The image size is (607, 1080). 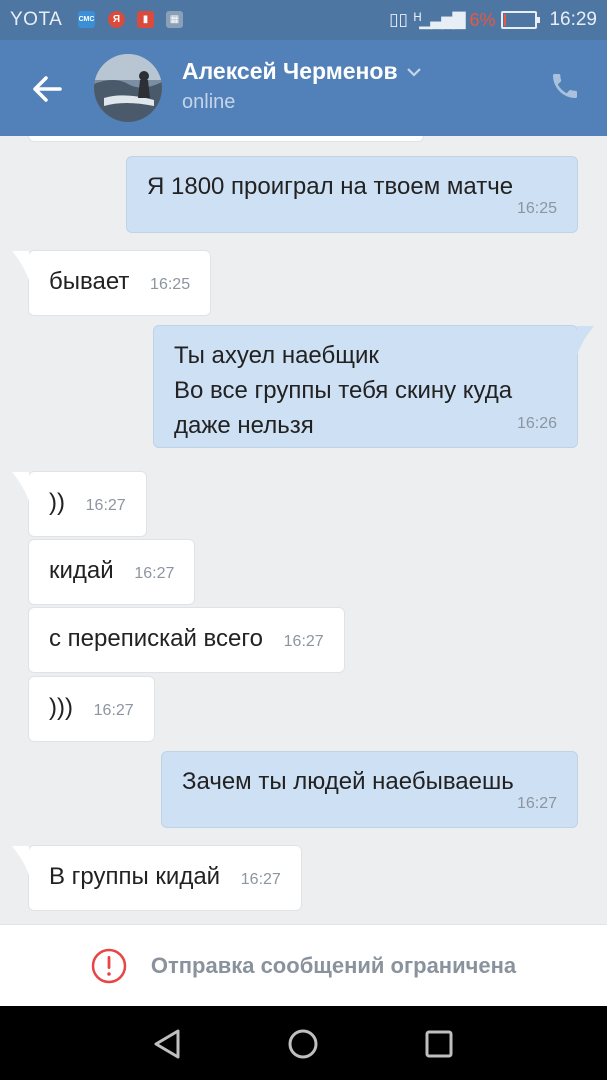 What do you see at coordinates (36, 19) in the screenshot?
I see `carrier-label: YOTA` at bounding box center [36, 19].